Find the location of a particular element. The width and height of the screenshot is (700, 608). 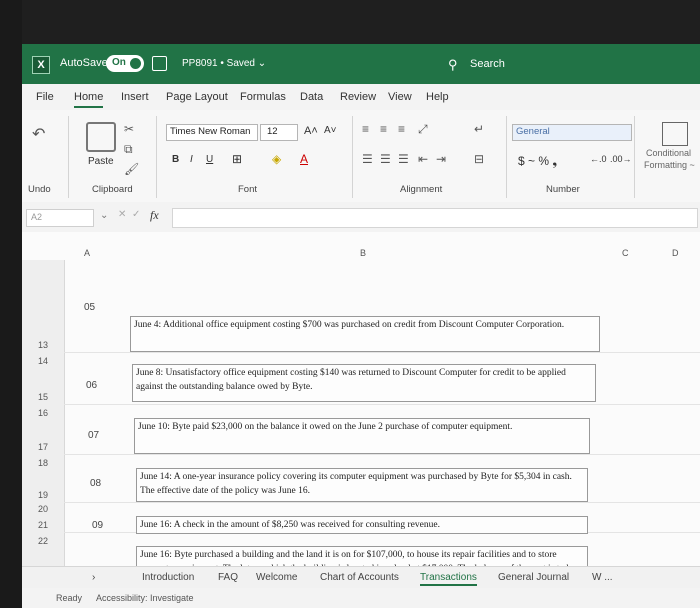

tab-file: File is located at coordinates (45, 97).